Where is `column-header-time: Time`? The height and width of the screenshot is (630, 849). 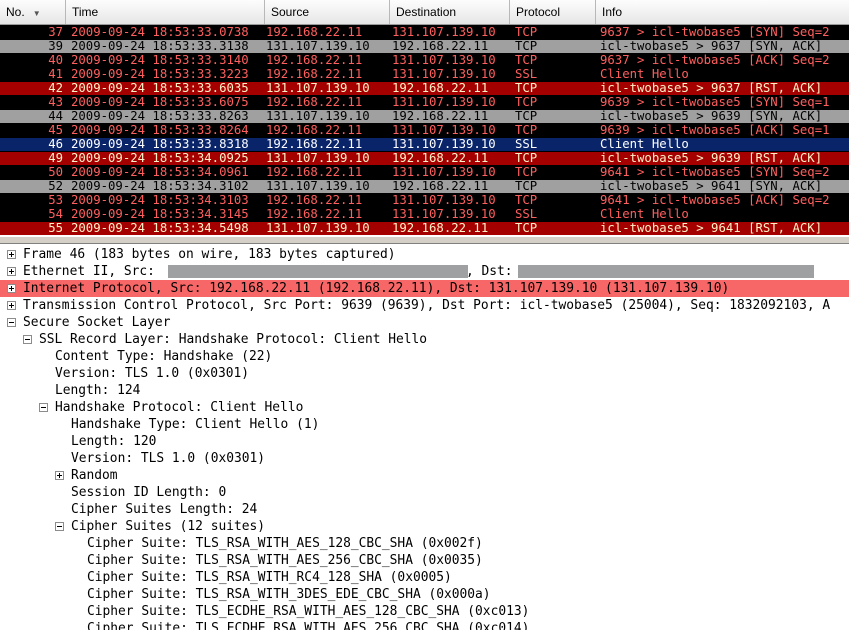 column-header-time: Time is located at coordinates (165, 12).